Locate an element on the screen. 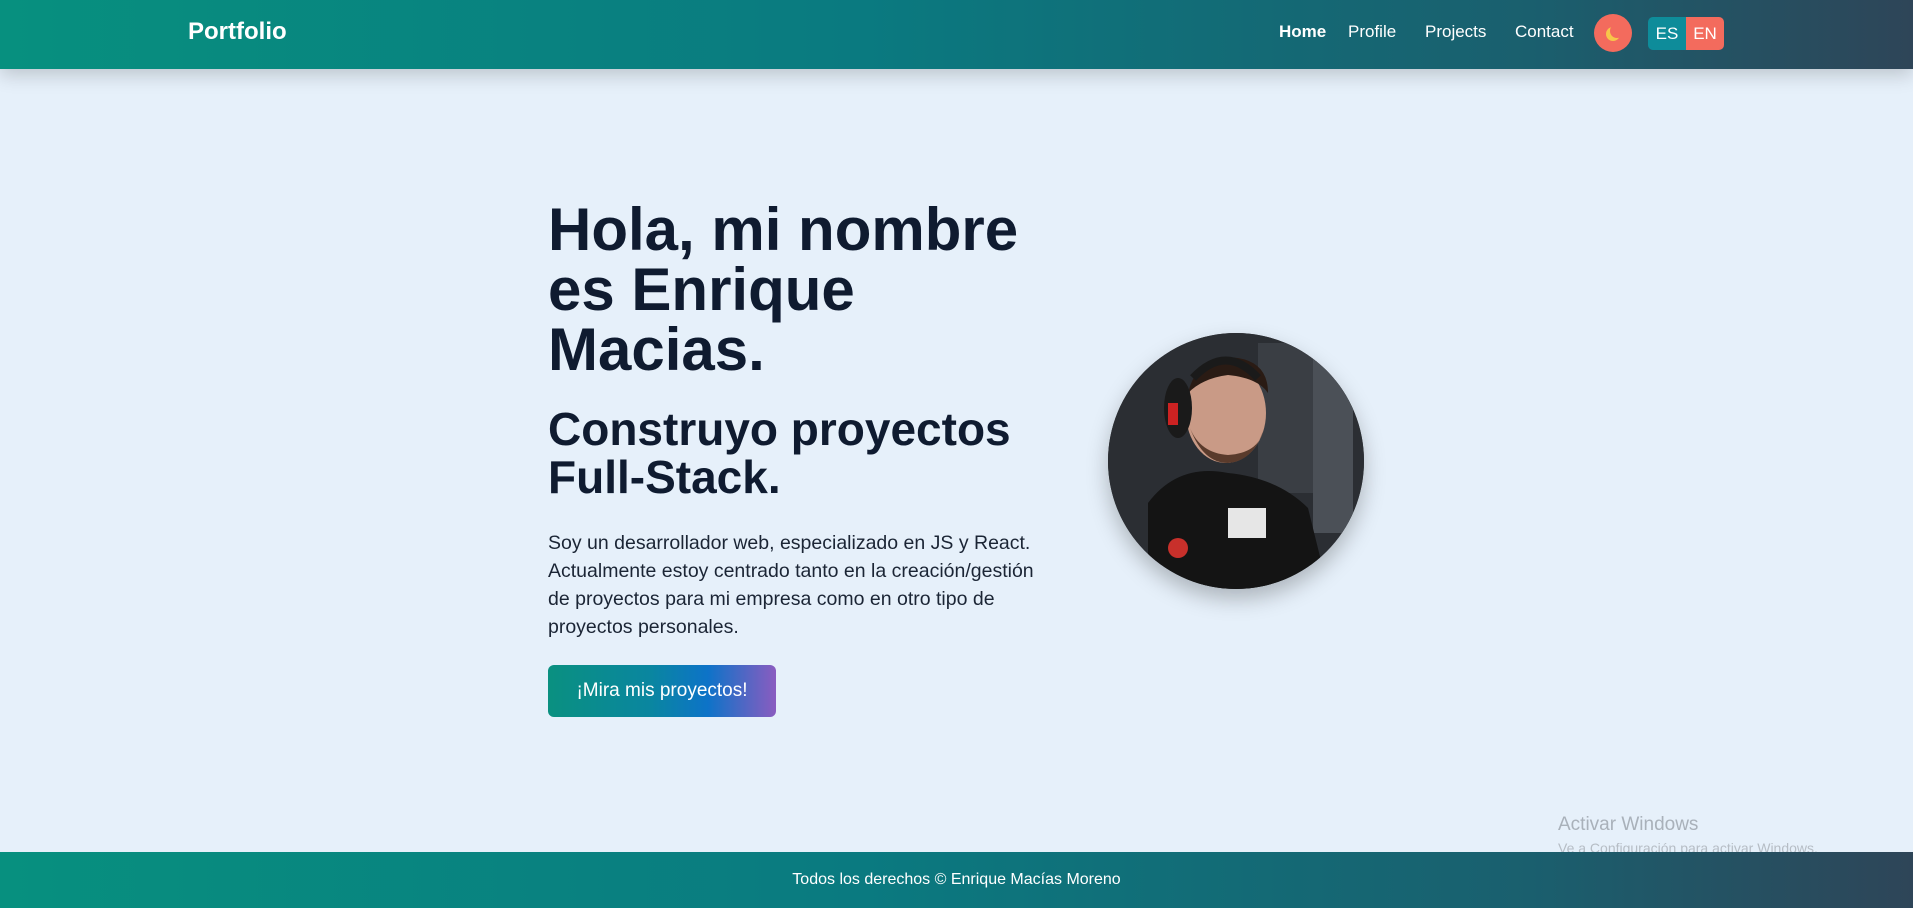 The width and height of the screenshot is (1913, 908). nav-contact: Contact is located at coordinates (1544, 32).